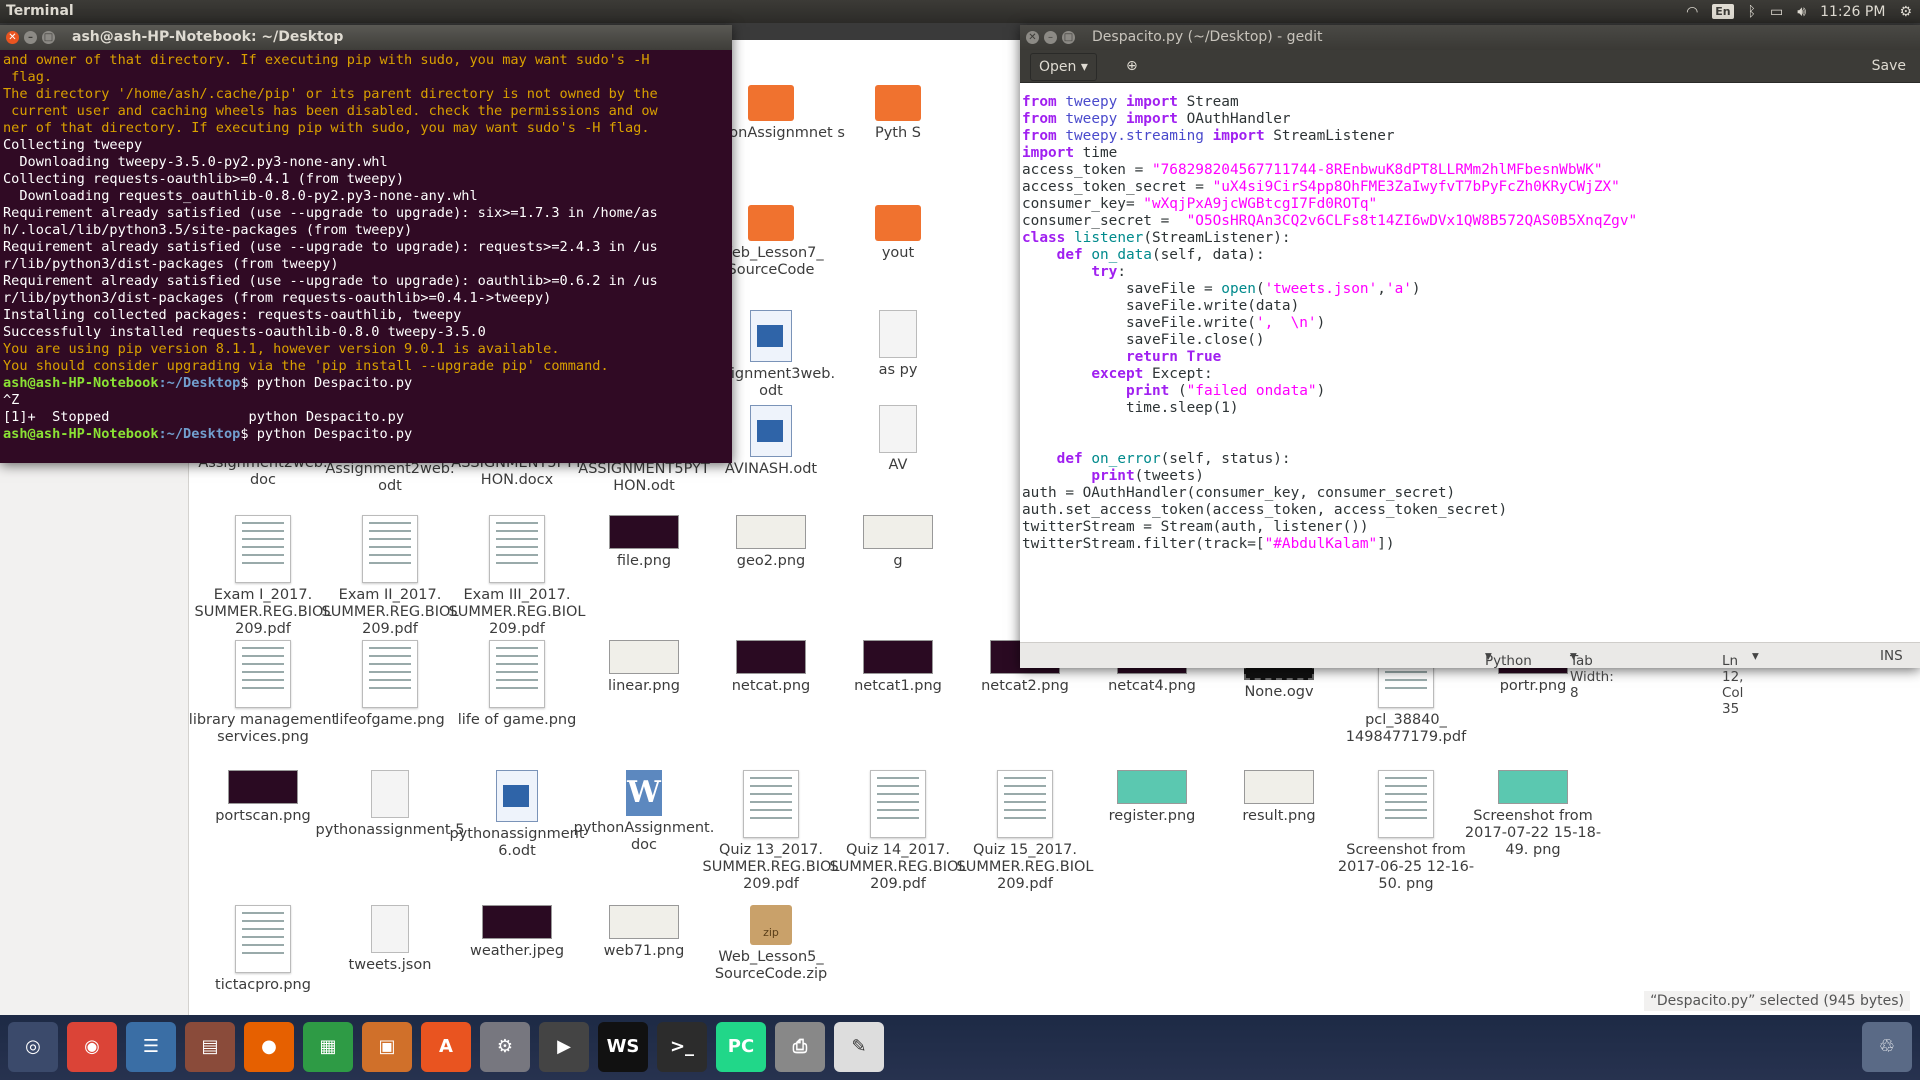 The width and height of the screenshot is (1920, 1080). What do you see at coordinates (199, 434) in the screenshot?
I see `prompt-path: :~/Desktop` at bounding box center [199, 434].